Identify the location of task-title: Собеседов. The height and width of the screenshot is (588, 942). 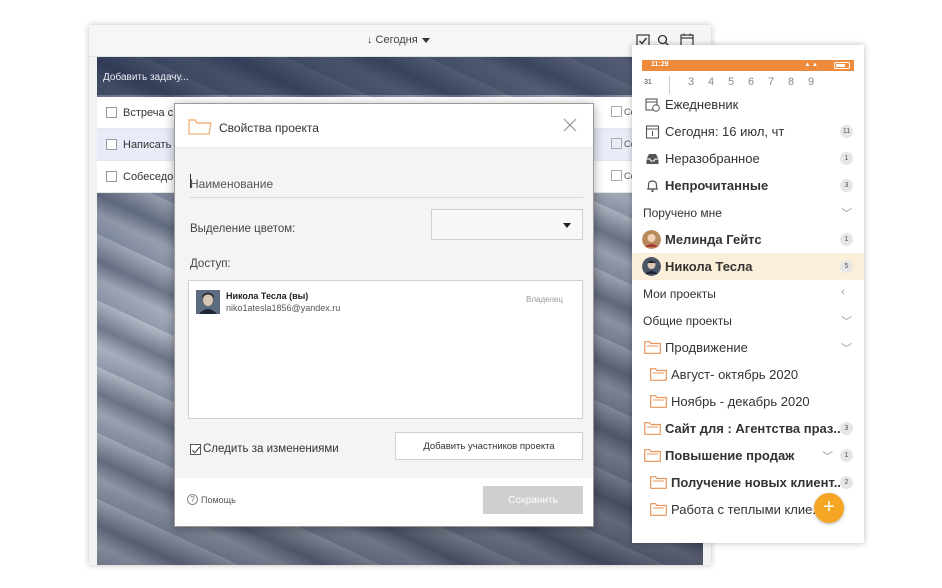
(151, 177).